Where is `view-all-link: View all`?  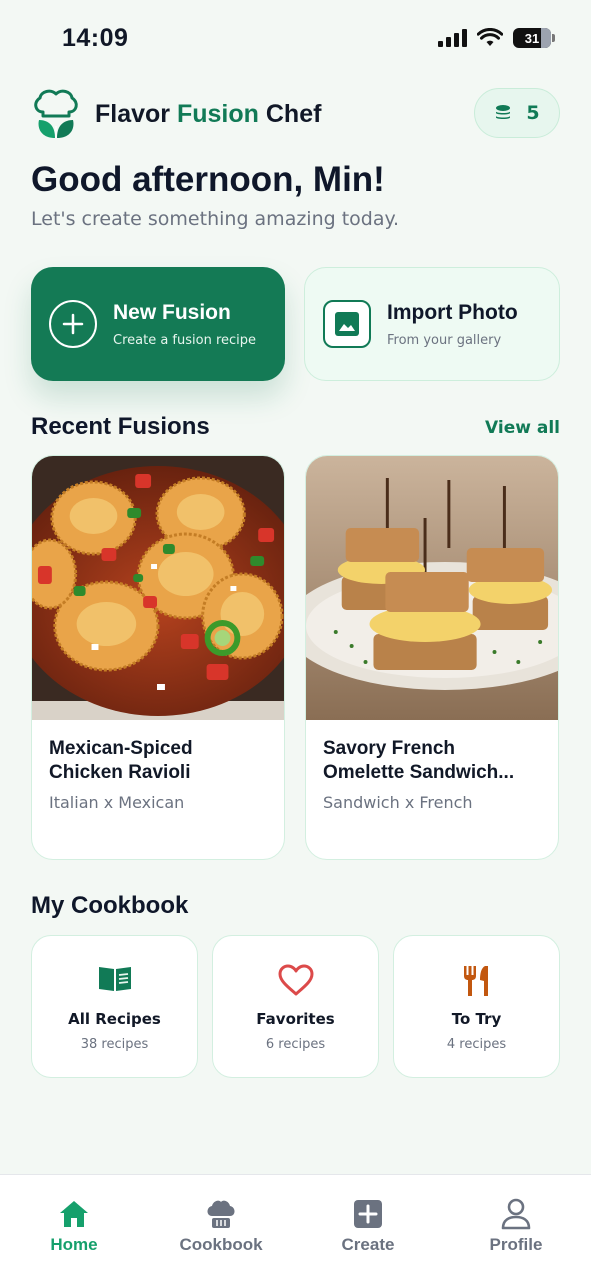
view-all-link: View all is located at coordinates (522, 428).